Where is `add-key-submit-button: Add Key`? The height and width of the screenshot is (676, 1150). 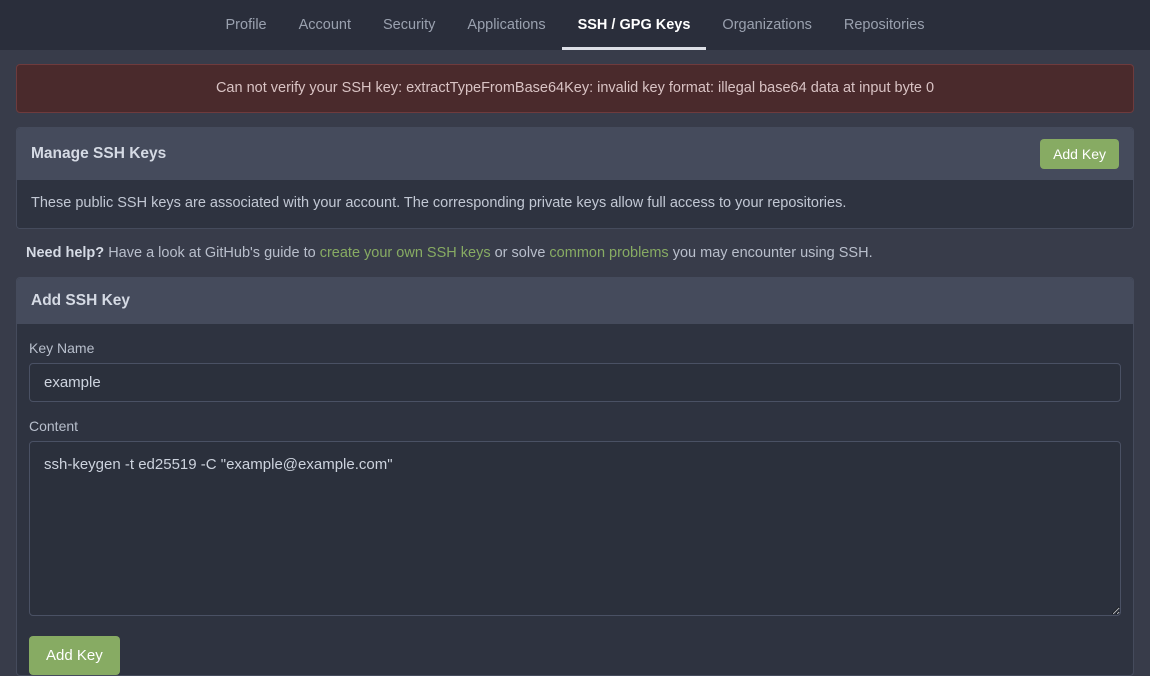
add-key-submit-button: Add Key is located at coordinates (74, 655).